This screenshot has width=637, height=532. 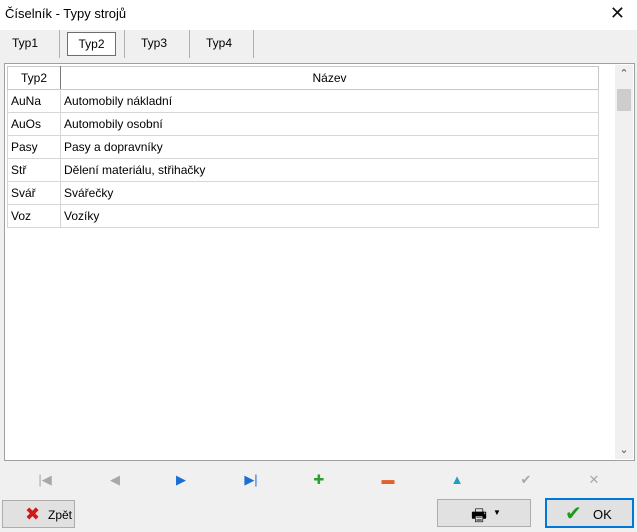 I want to click on record-navigator: |◀ ◀ ▶ ▶| ✚ ▬ ▲ ✔ ✕, so click(x=318, y=480).